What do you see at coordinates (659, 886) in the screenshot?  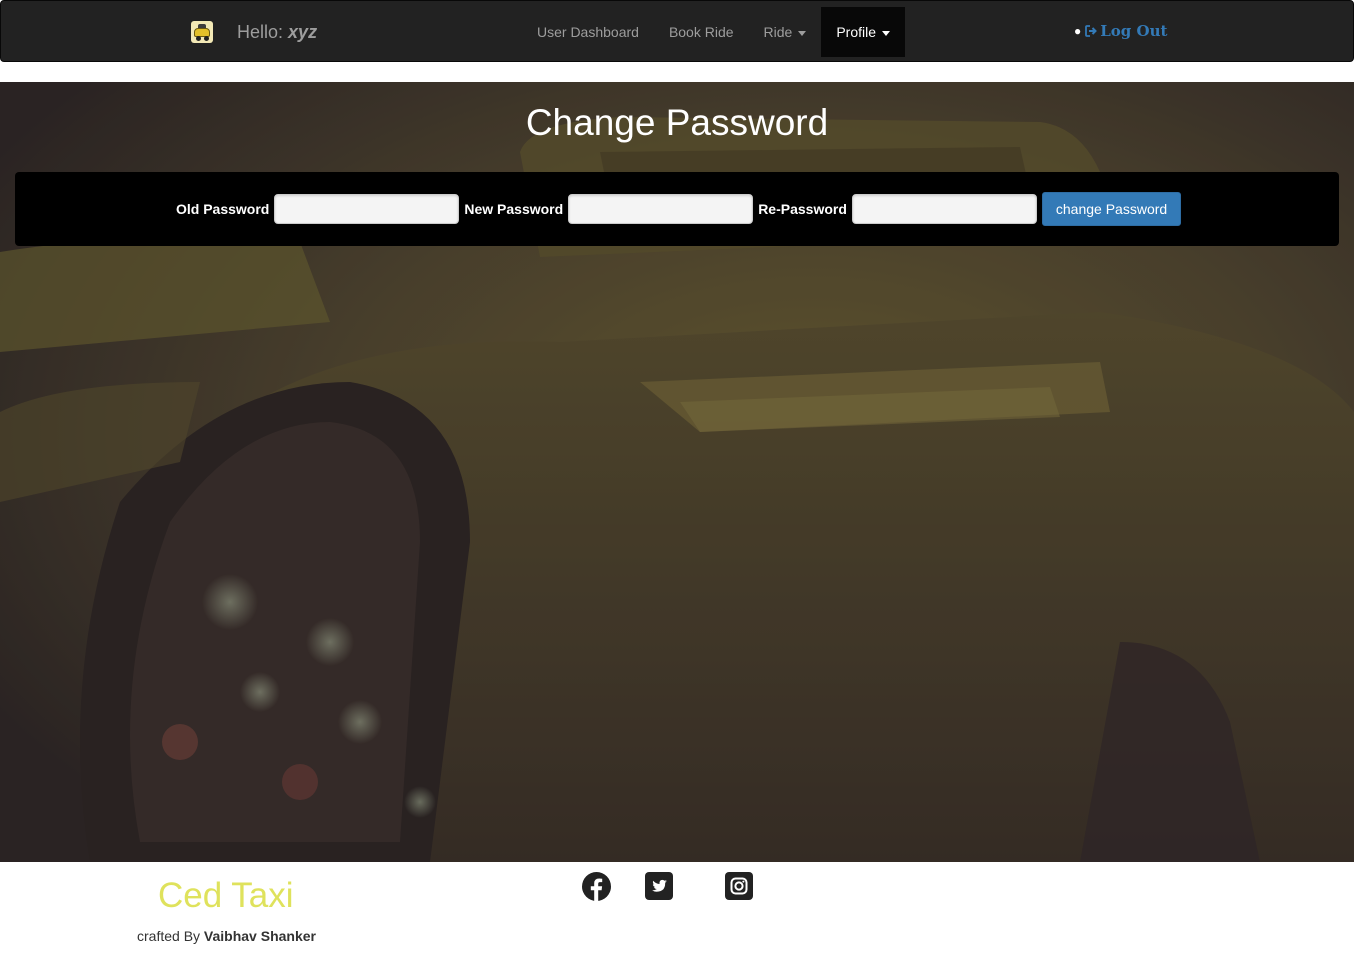 I see `twitter-icon` at bounding box center [659, 886].